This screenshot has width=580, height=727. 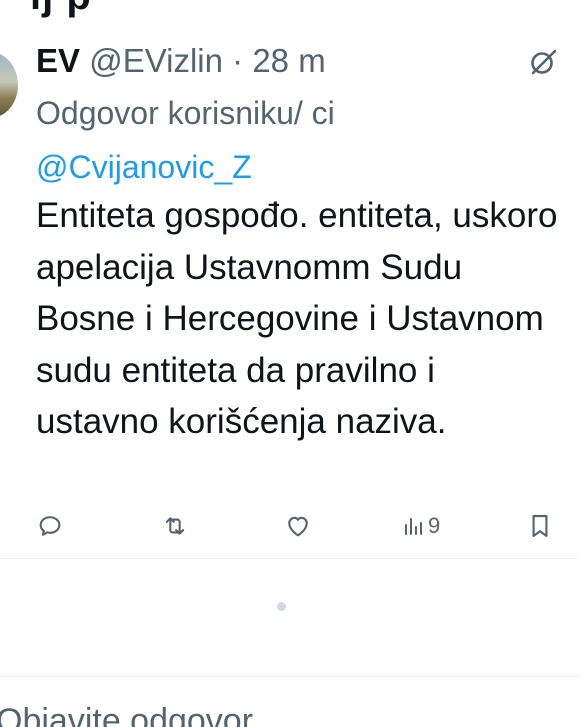 I want to click on cut-off-header-text: ij p, so click(x=61, y=9).